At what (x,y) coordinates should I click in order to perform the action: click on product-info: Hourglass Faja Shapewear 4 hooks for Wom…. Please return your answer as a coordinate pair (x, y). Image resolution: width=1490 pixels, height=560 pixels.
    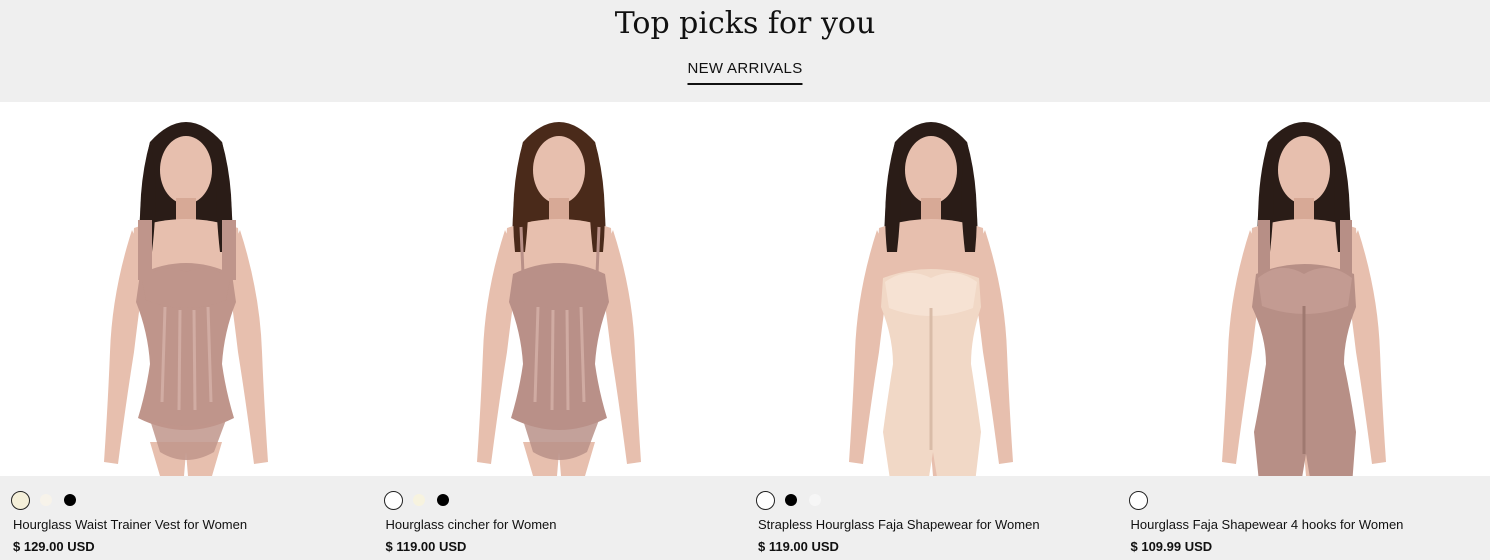
    Looking at the image, I should click on (1303, 518).